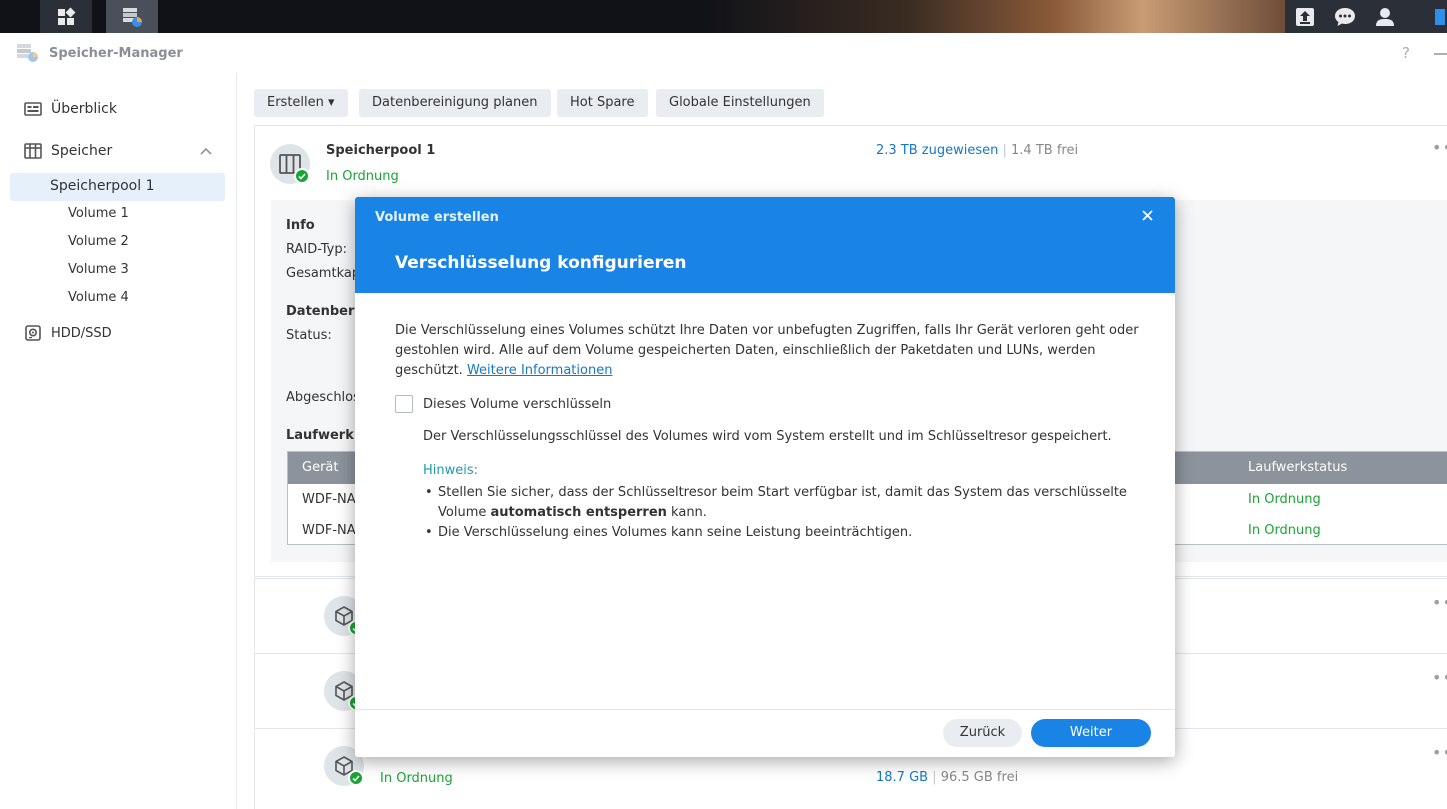 The image size is (1447, 809). I want to click on volume-capacity: 18.7 GB | 96.5 GB frei, so click(947, 777).